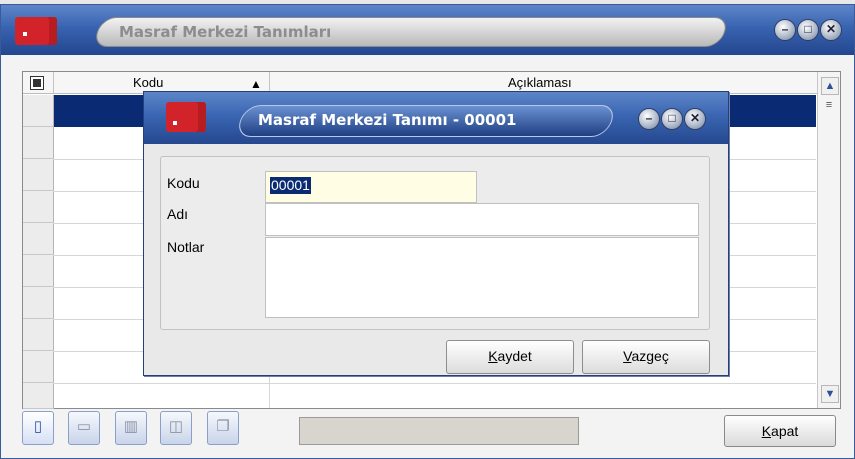 The image size is (855, 459). I want to click on vertical-scrollbar: ▲ ≡ ▼, so click(828, 240).